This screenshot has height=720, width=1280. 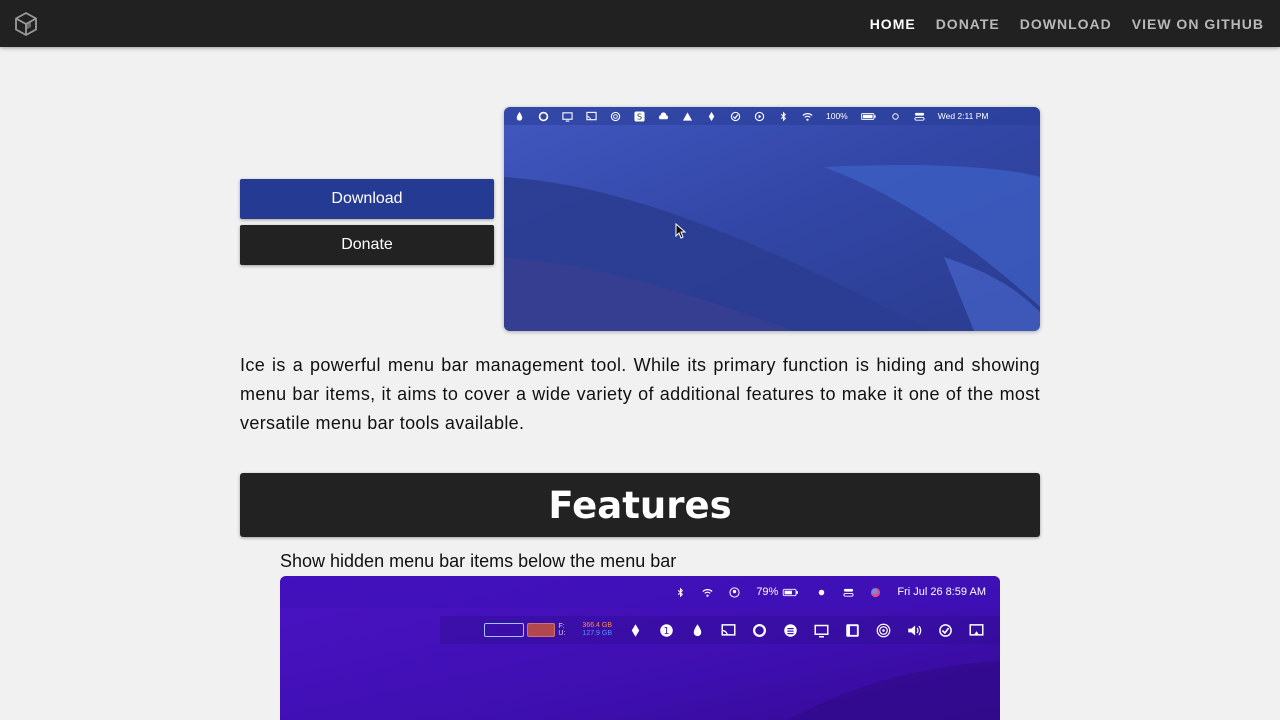 What do you see at coordinates (663, 115) in the screenshot?
I see `cloud-icon` at bounding box center [663, 115].